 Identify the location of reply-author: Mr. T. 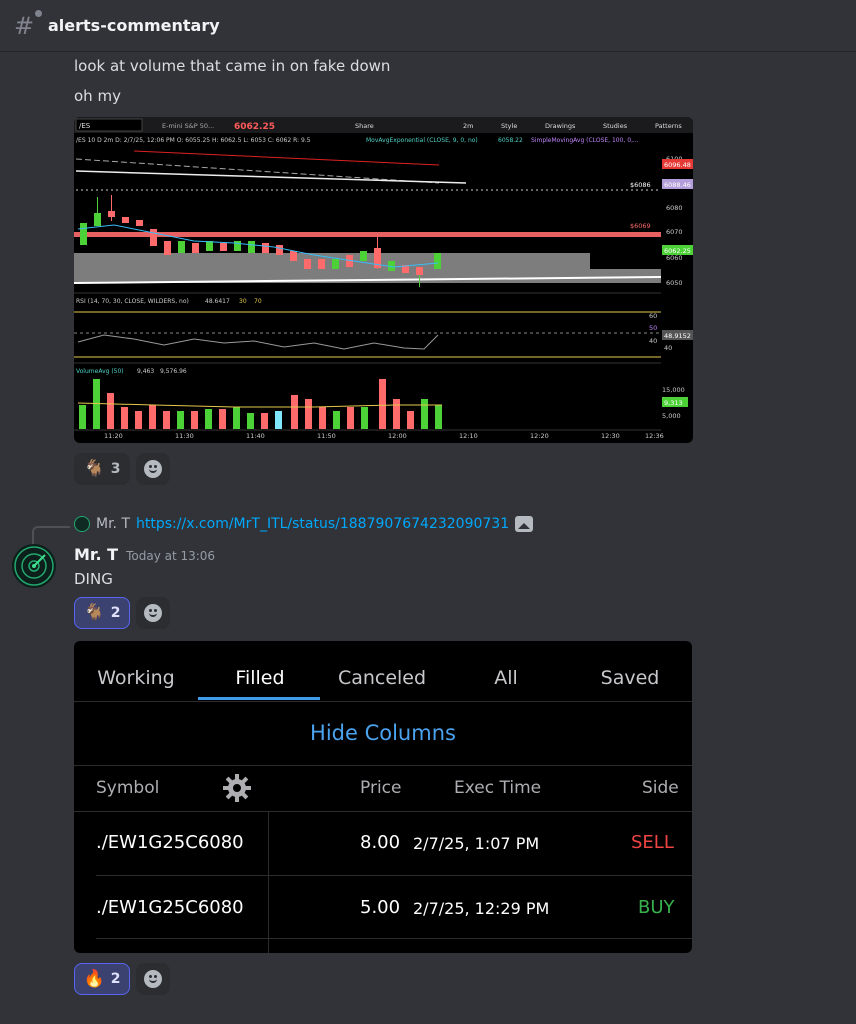
(113, 524).